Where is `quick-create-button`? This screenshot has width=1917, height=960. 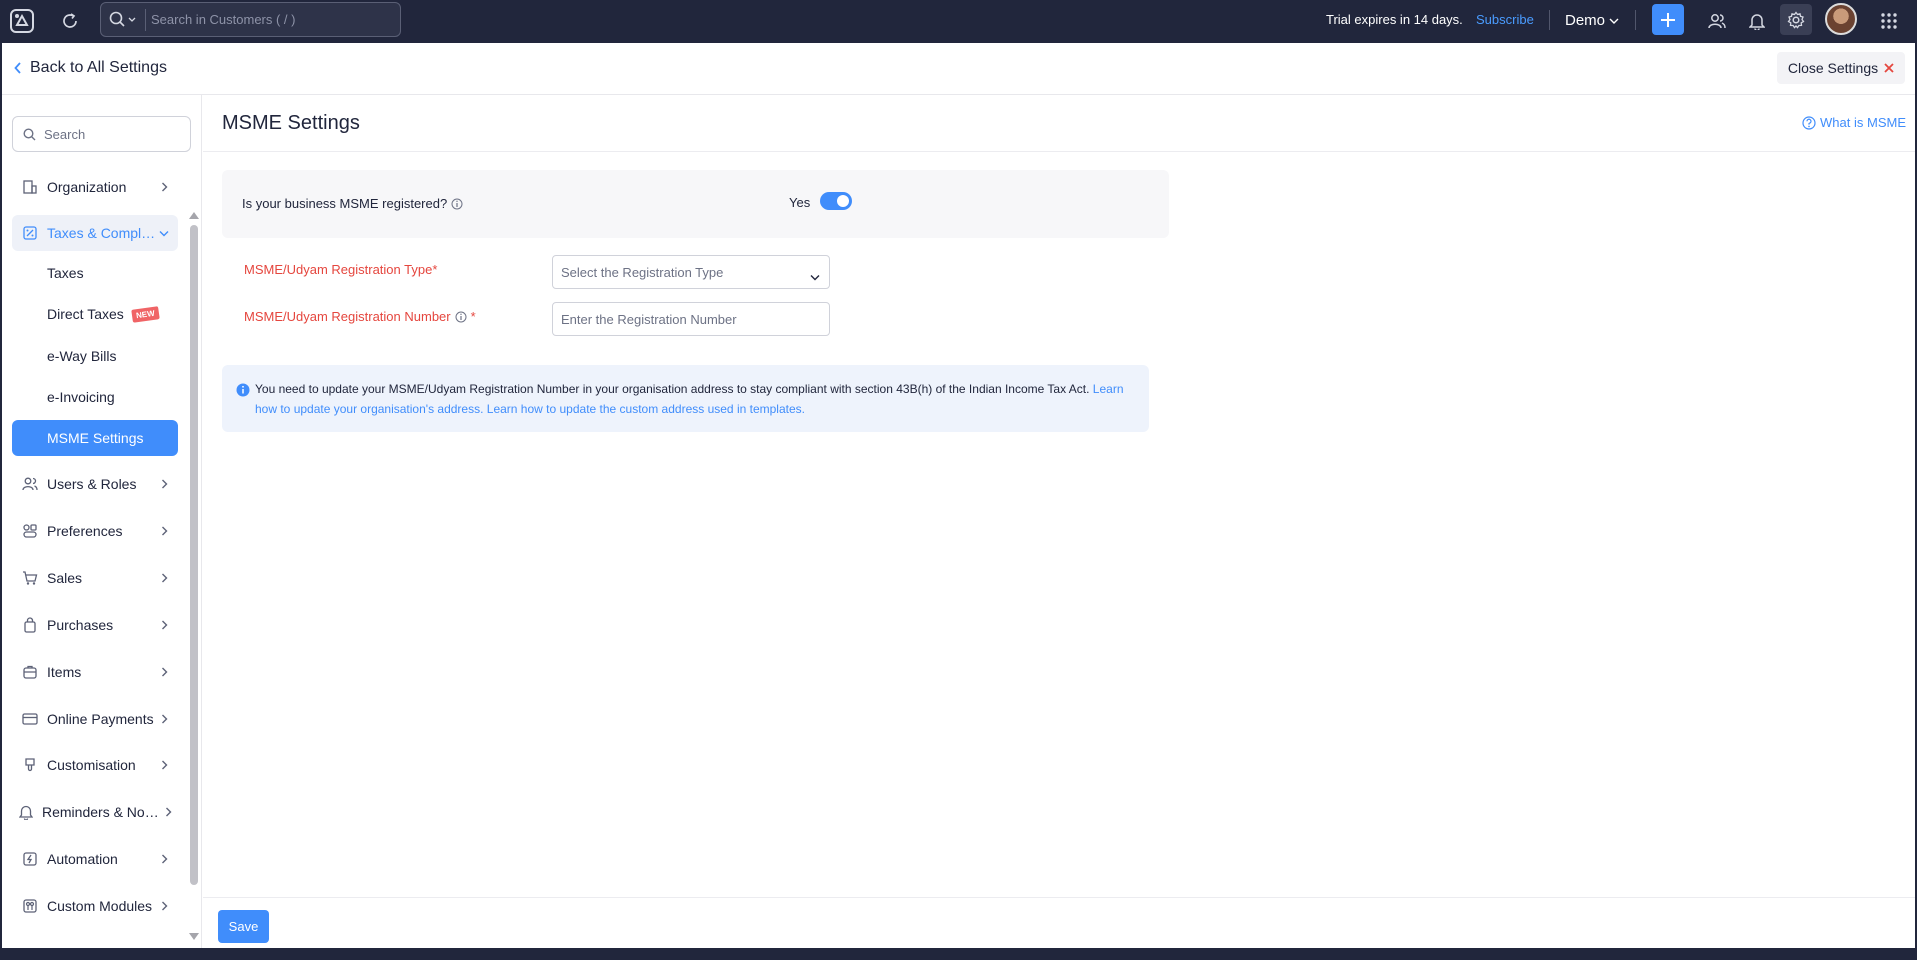
quick-create-button is located at coordinates (1668, 19).